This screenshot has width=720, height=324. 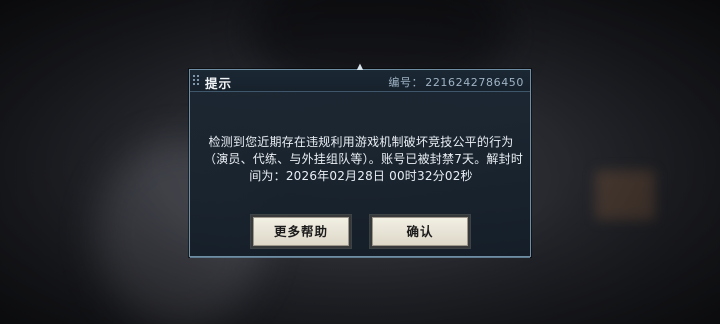 I want to click on ticket-id: 编号： 2216242786450, so click(x=456, y=82).